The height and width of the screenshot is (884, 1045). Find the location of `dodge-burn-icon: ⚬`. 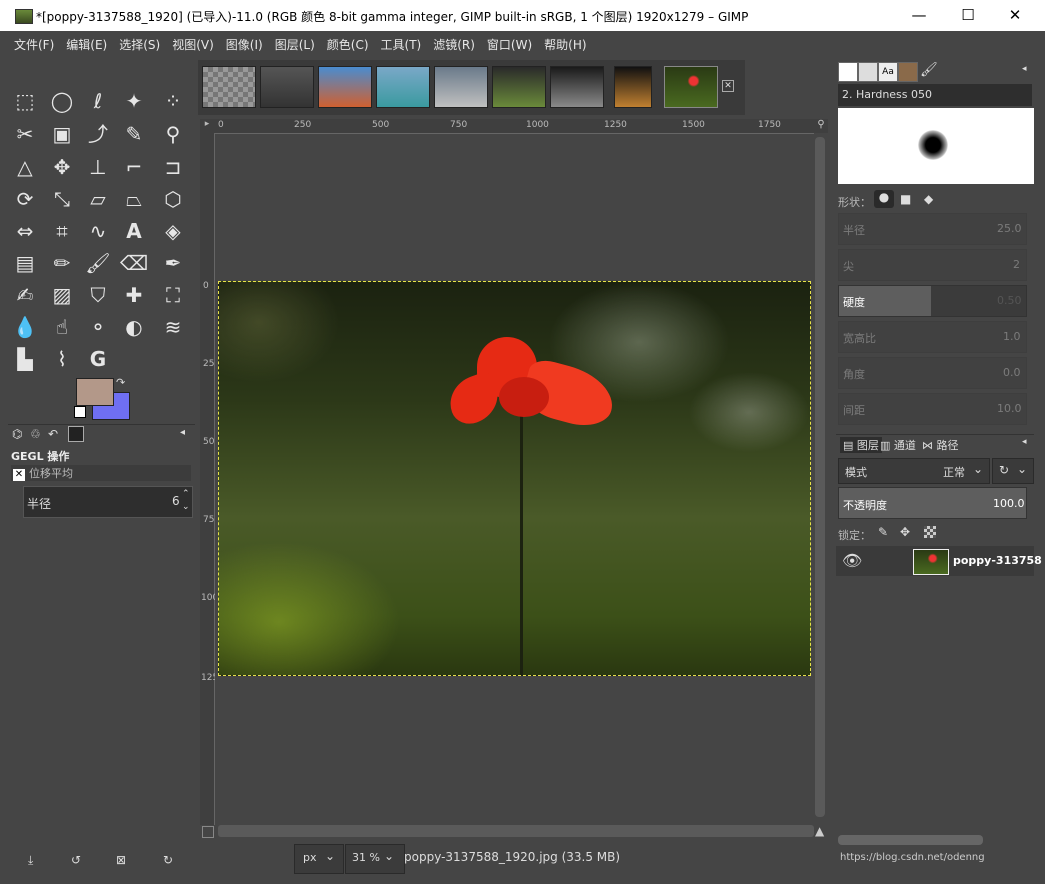

dodge-burn-icon: ⚬ is located at coordinates (98, 327).